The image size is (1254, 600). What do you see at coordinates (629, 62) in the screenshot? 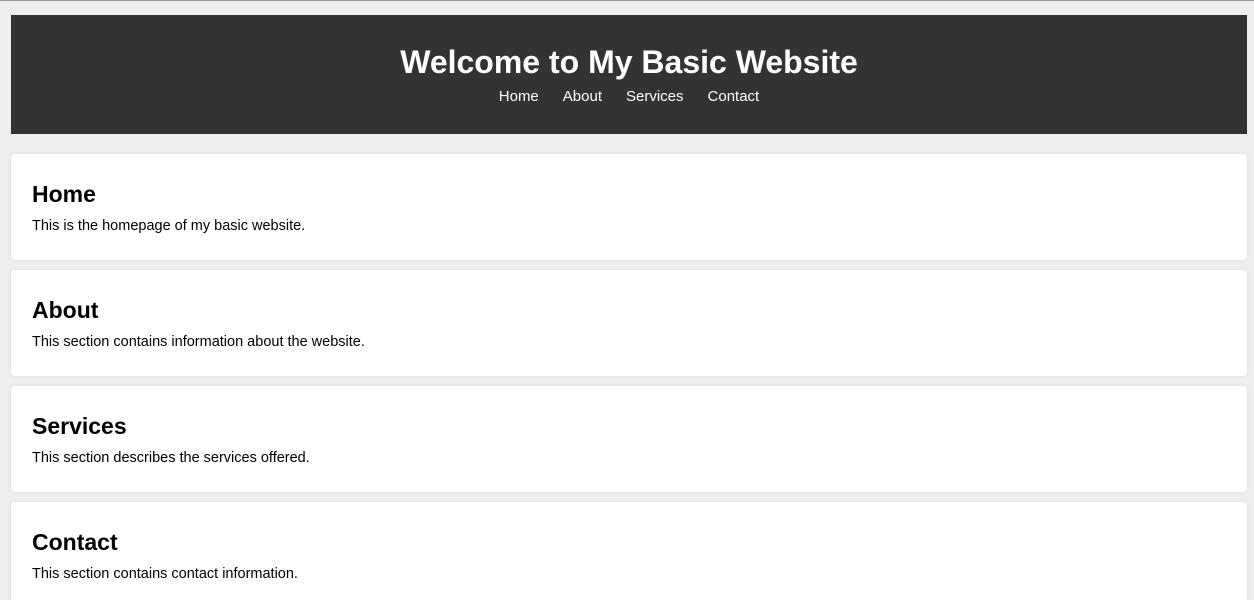
I see `site-title: Welcome to My Basic Website` at bounding box center [629, 62].